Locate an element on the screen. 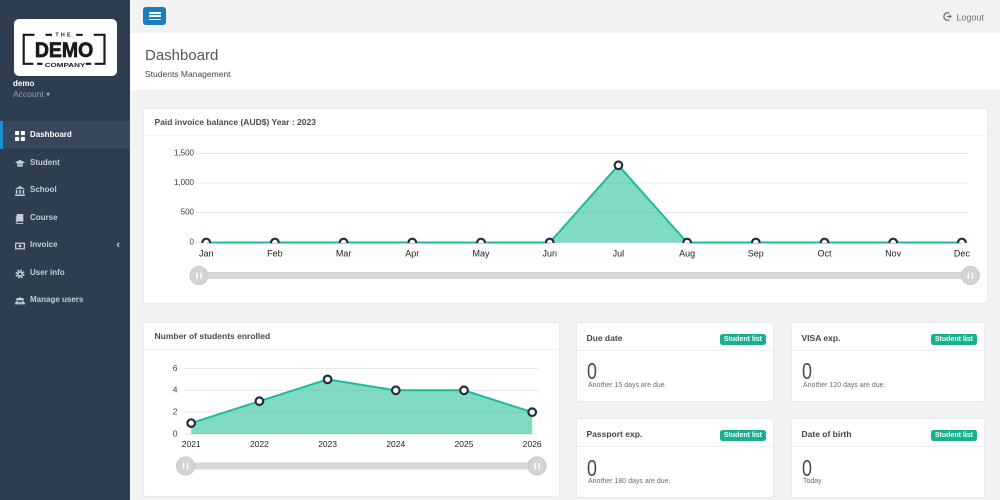 Image resolution: width=1000 pixels, height=500 pixels. svg-text: Jun is located at coordinates (549, 254).